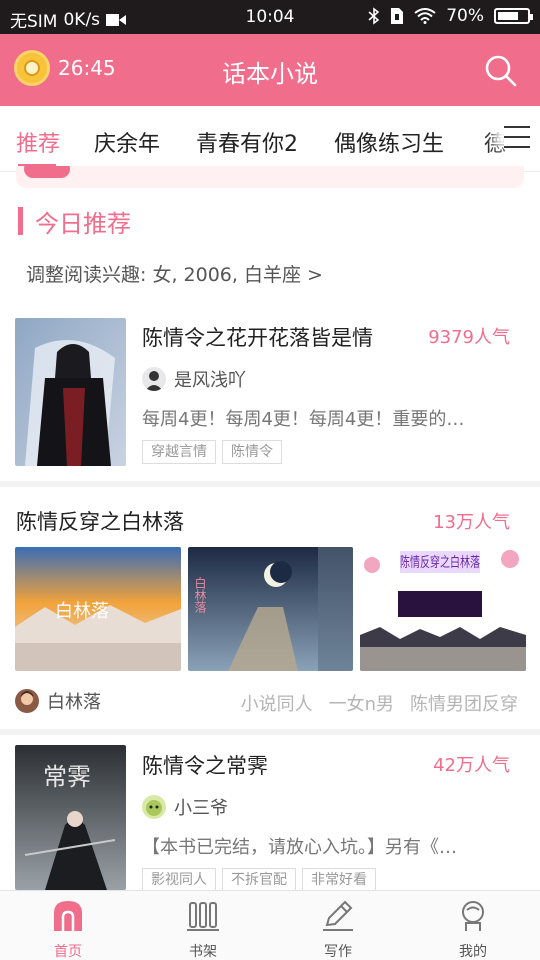  I want to click on book-cover: 陈情反穿之白林落, so click(443, 609).